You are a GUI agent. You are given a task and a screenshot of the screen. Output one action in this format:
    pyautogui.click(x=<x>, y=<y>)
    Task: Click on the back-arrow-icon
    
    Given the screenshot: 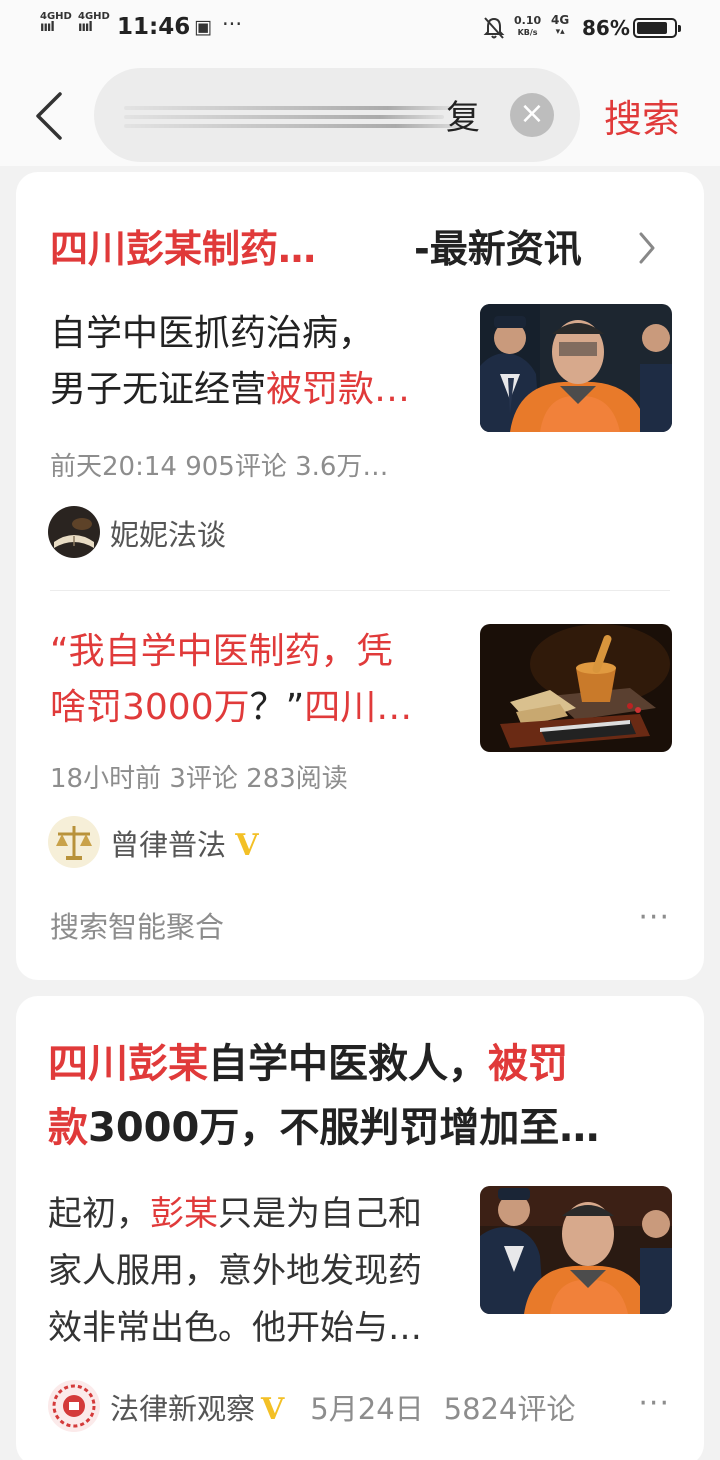 What is the action you would take?
    pyautogui.click(x=50, y=116)
    